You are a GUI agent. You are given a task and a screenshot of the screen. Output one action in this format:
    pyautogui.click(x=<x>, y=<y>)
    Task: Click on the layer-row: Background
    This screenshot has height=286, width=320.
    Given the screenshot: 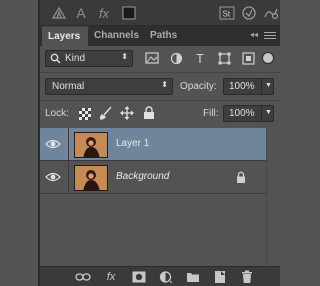 What is the action you would take?
    pyautogui.click(x=153, y=177)
    